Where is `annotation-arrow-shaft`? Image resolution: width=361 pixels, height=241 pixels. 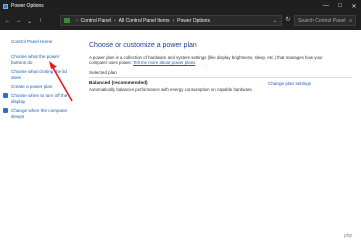
annotation-arrow-shaft is located at coordinates (62, 83).